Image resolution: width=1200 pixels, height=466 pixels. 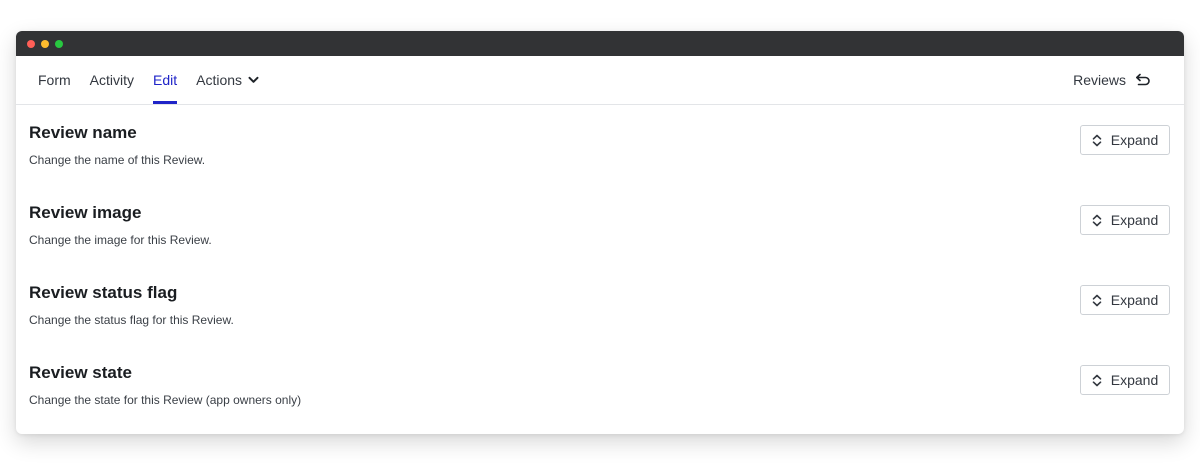 What do you see at coordinates (219, 80) in the screenshot?
I see `tab-actions-label: Actions` at bounding box center [219, 80].